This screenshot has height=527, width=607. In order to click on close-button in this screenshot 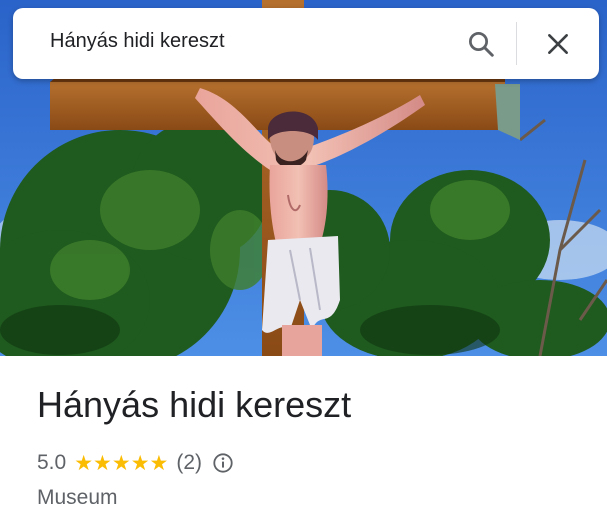, I will do `click(558, 44)`.